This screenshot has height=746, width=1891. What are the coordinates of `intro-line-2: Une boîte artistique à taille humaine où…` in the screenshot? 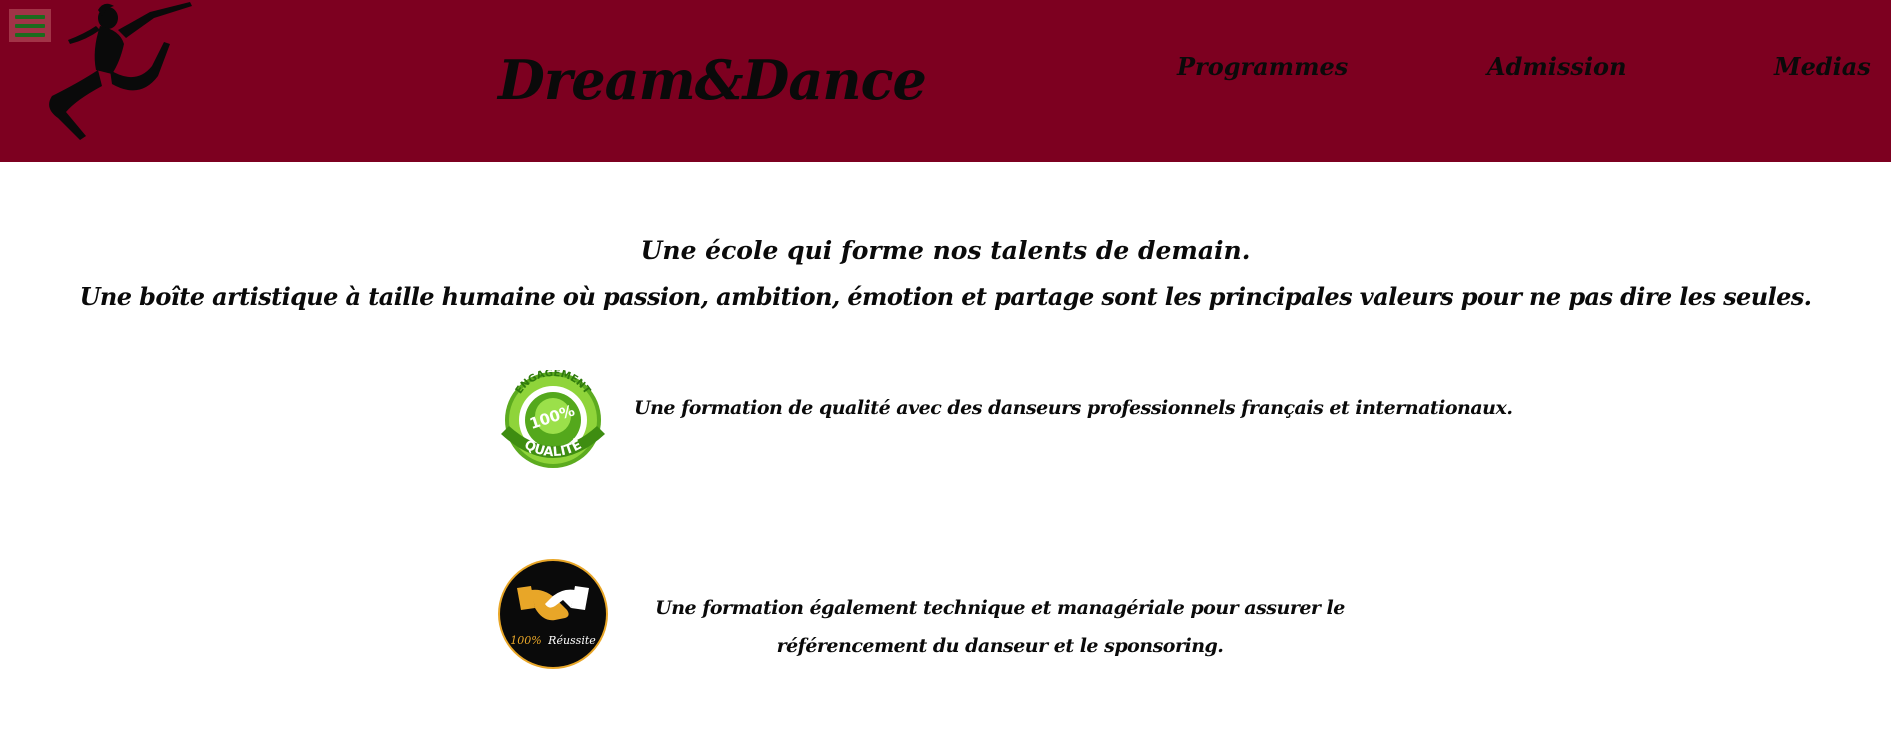 It's located at (945, 296).